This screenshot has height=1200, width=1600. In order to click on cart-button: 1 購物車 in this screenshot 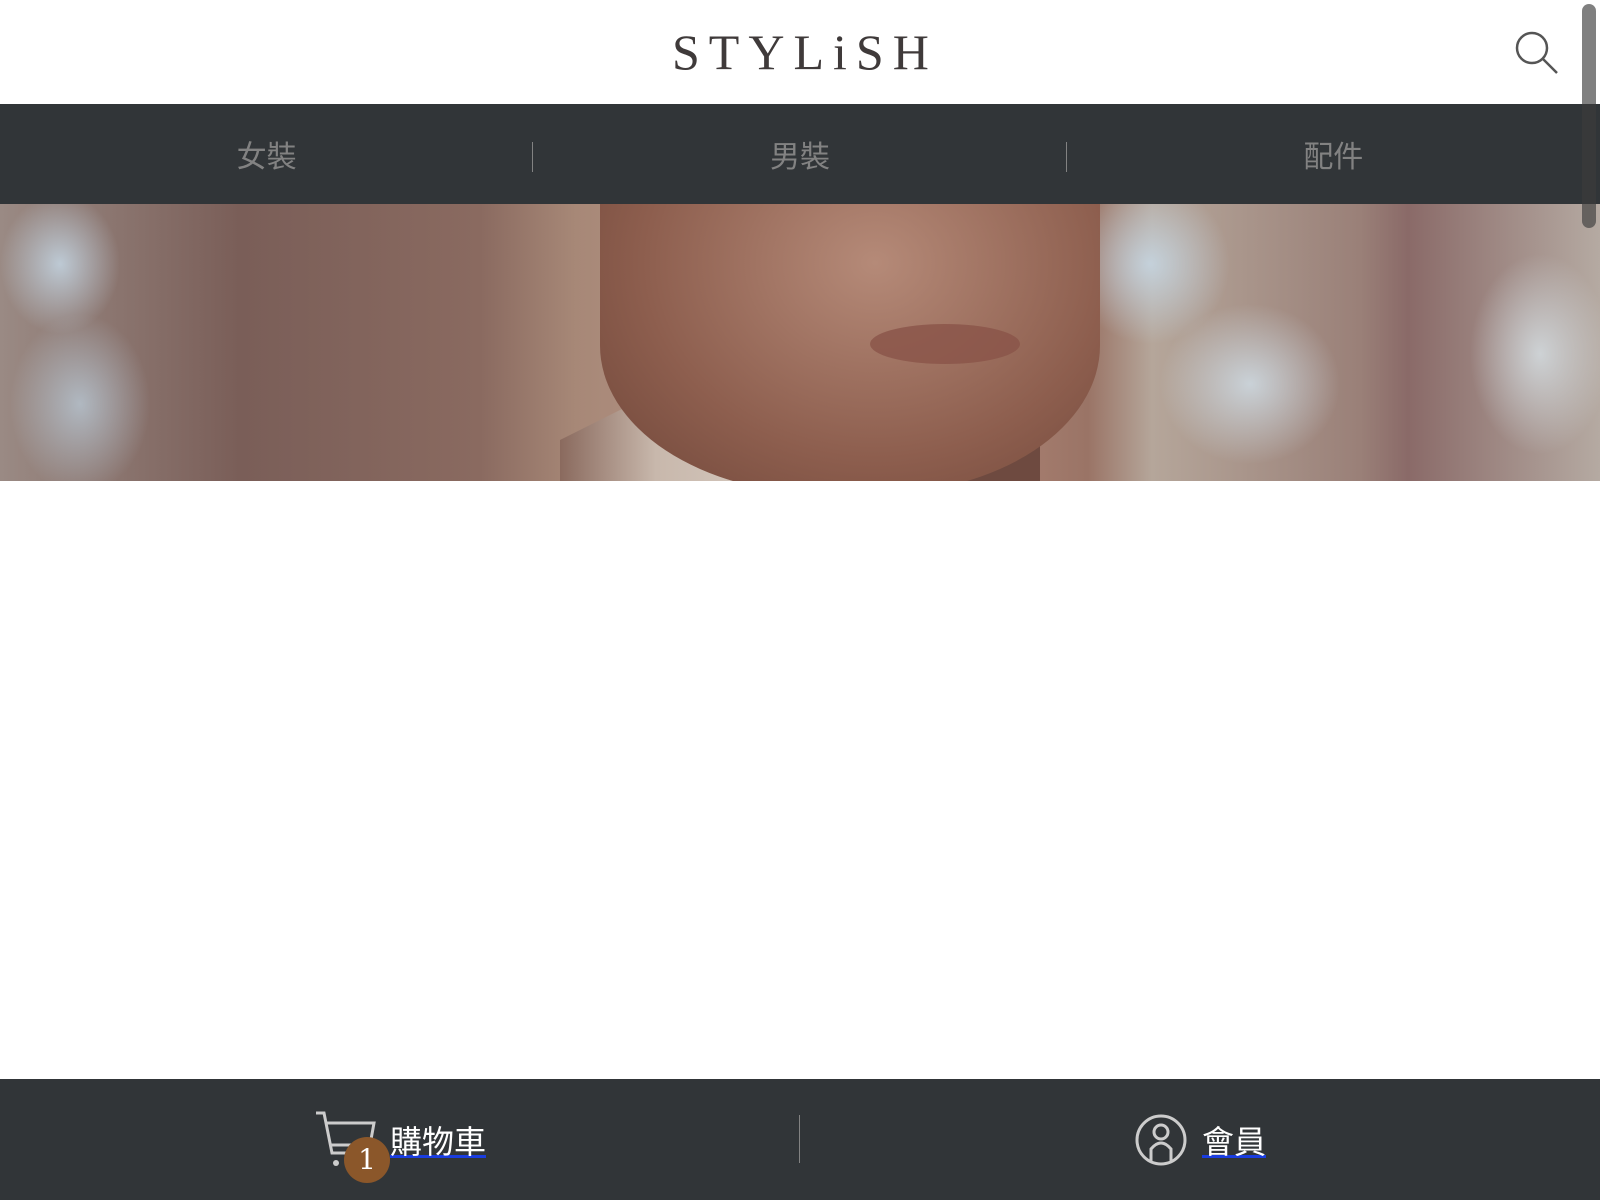, I will do `click(400, 1139)`.